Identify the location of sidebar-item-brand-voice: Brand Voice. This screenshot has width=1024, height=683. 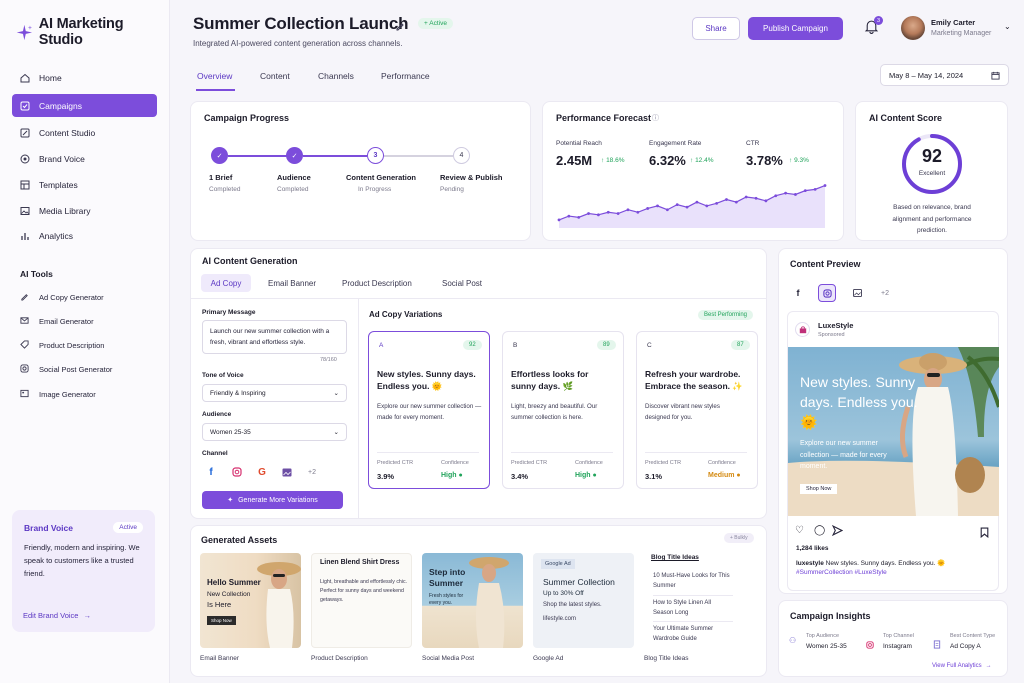
(84, 158).